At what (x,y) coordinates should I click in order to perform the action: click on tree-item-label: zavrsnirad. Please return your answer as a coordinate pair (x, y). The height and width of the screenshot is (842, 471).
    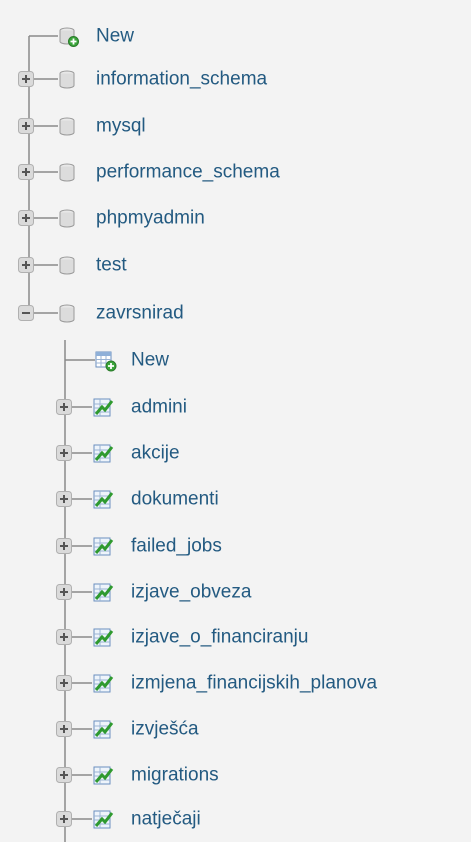
    Looking at the image, I should click on (140, 313).